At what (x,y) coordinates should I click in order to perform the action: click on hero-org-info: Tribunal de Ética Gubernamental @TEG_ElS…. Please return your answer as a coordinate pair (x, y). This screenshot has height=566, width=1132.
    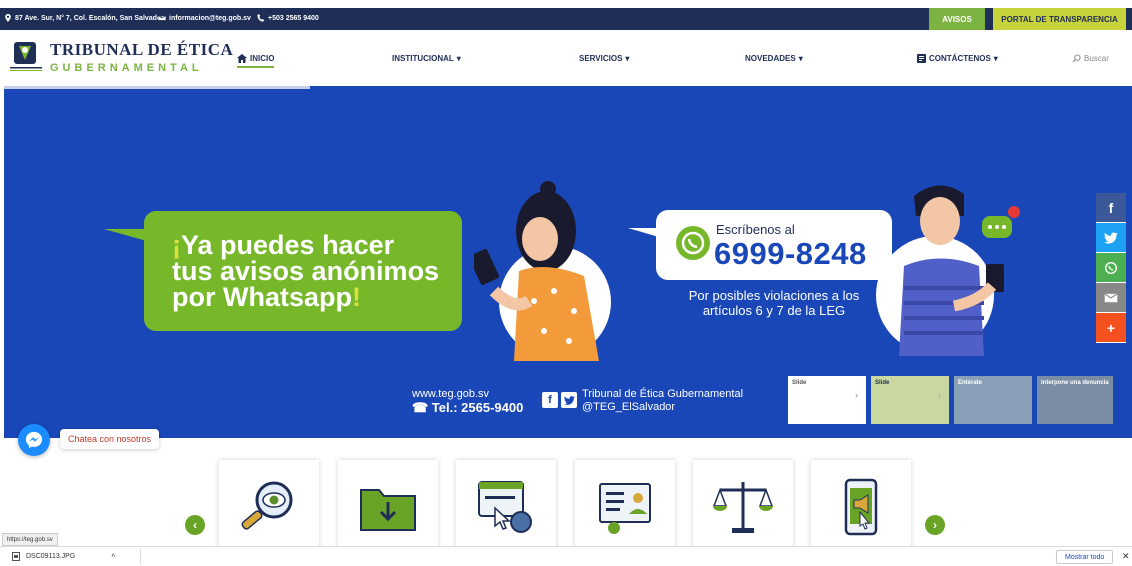
    Looking at the image, I should click on (662, 401).